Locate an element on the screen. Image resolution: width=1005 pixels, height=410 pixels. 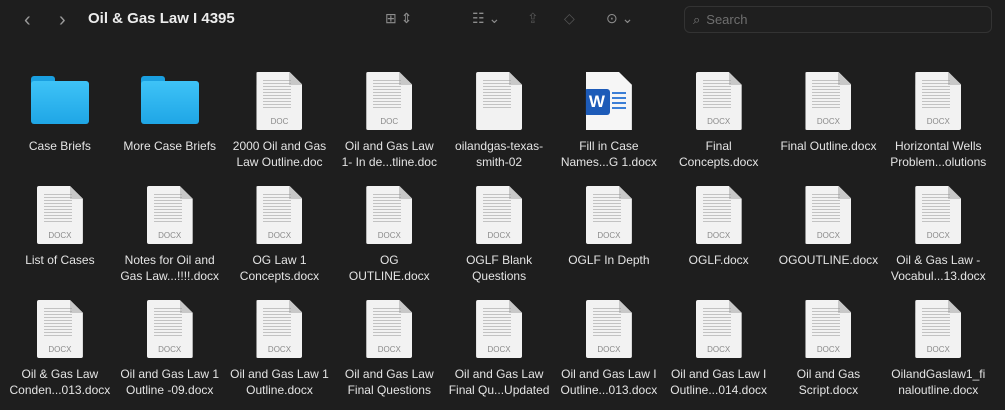
more-actions-icon: ⊙ ⌄ is located at coordinates (619, 18).